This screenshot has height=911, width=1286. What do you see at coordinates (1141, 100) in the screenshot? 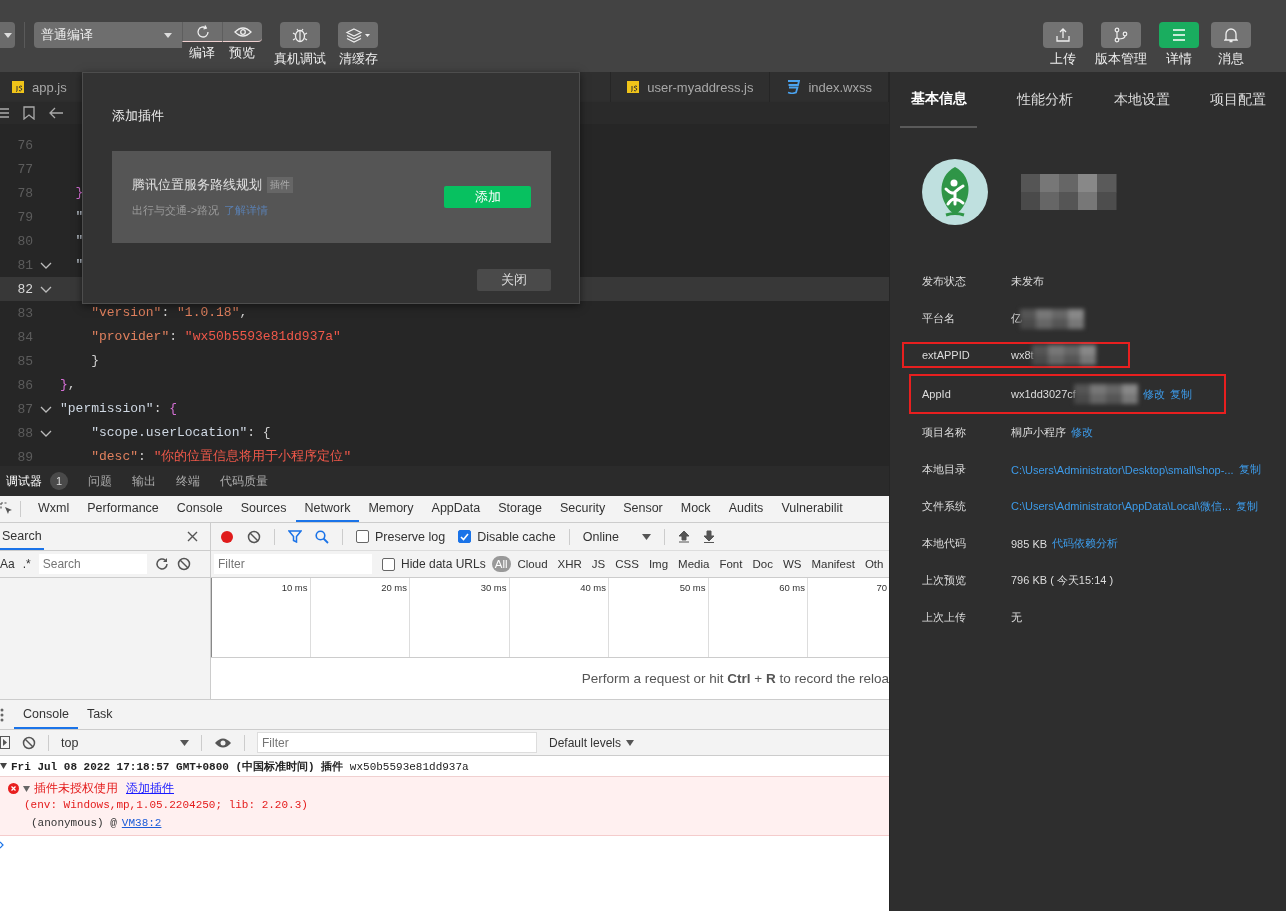
I see `details-tab: 本地设置` at bounding box center [1141, 100].